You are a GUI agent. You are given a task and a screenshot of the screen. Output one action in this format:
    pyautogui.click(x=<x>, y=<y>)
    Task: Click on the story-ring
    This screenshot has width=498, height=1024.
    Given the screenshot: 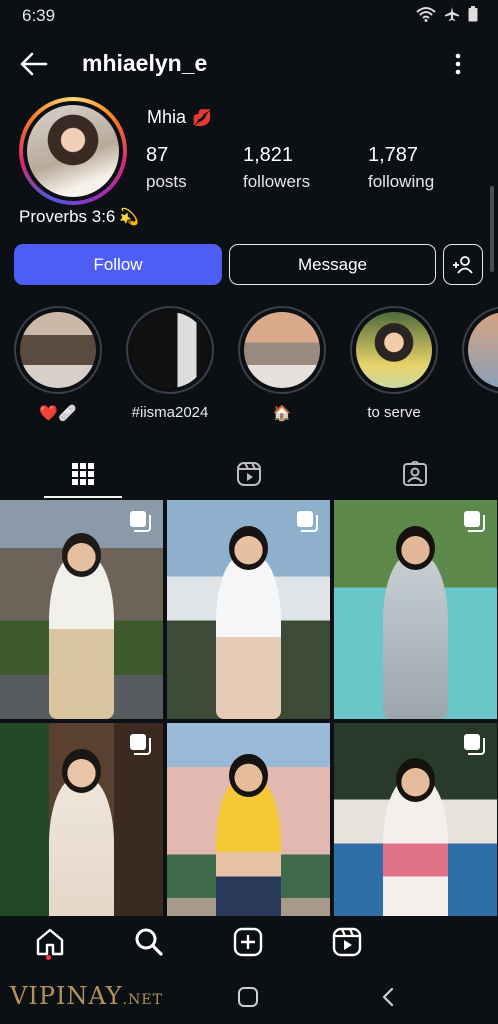 What is the action you would take?
    pyautogui.click(x=73, y=151)
    